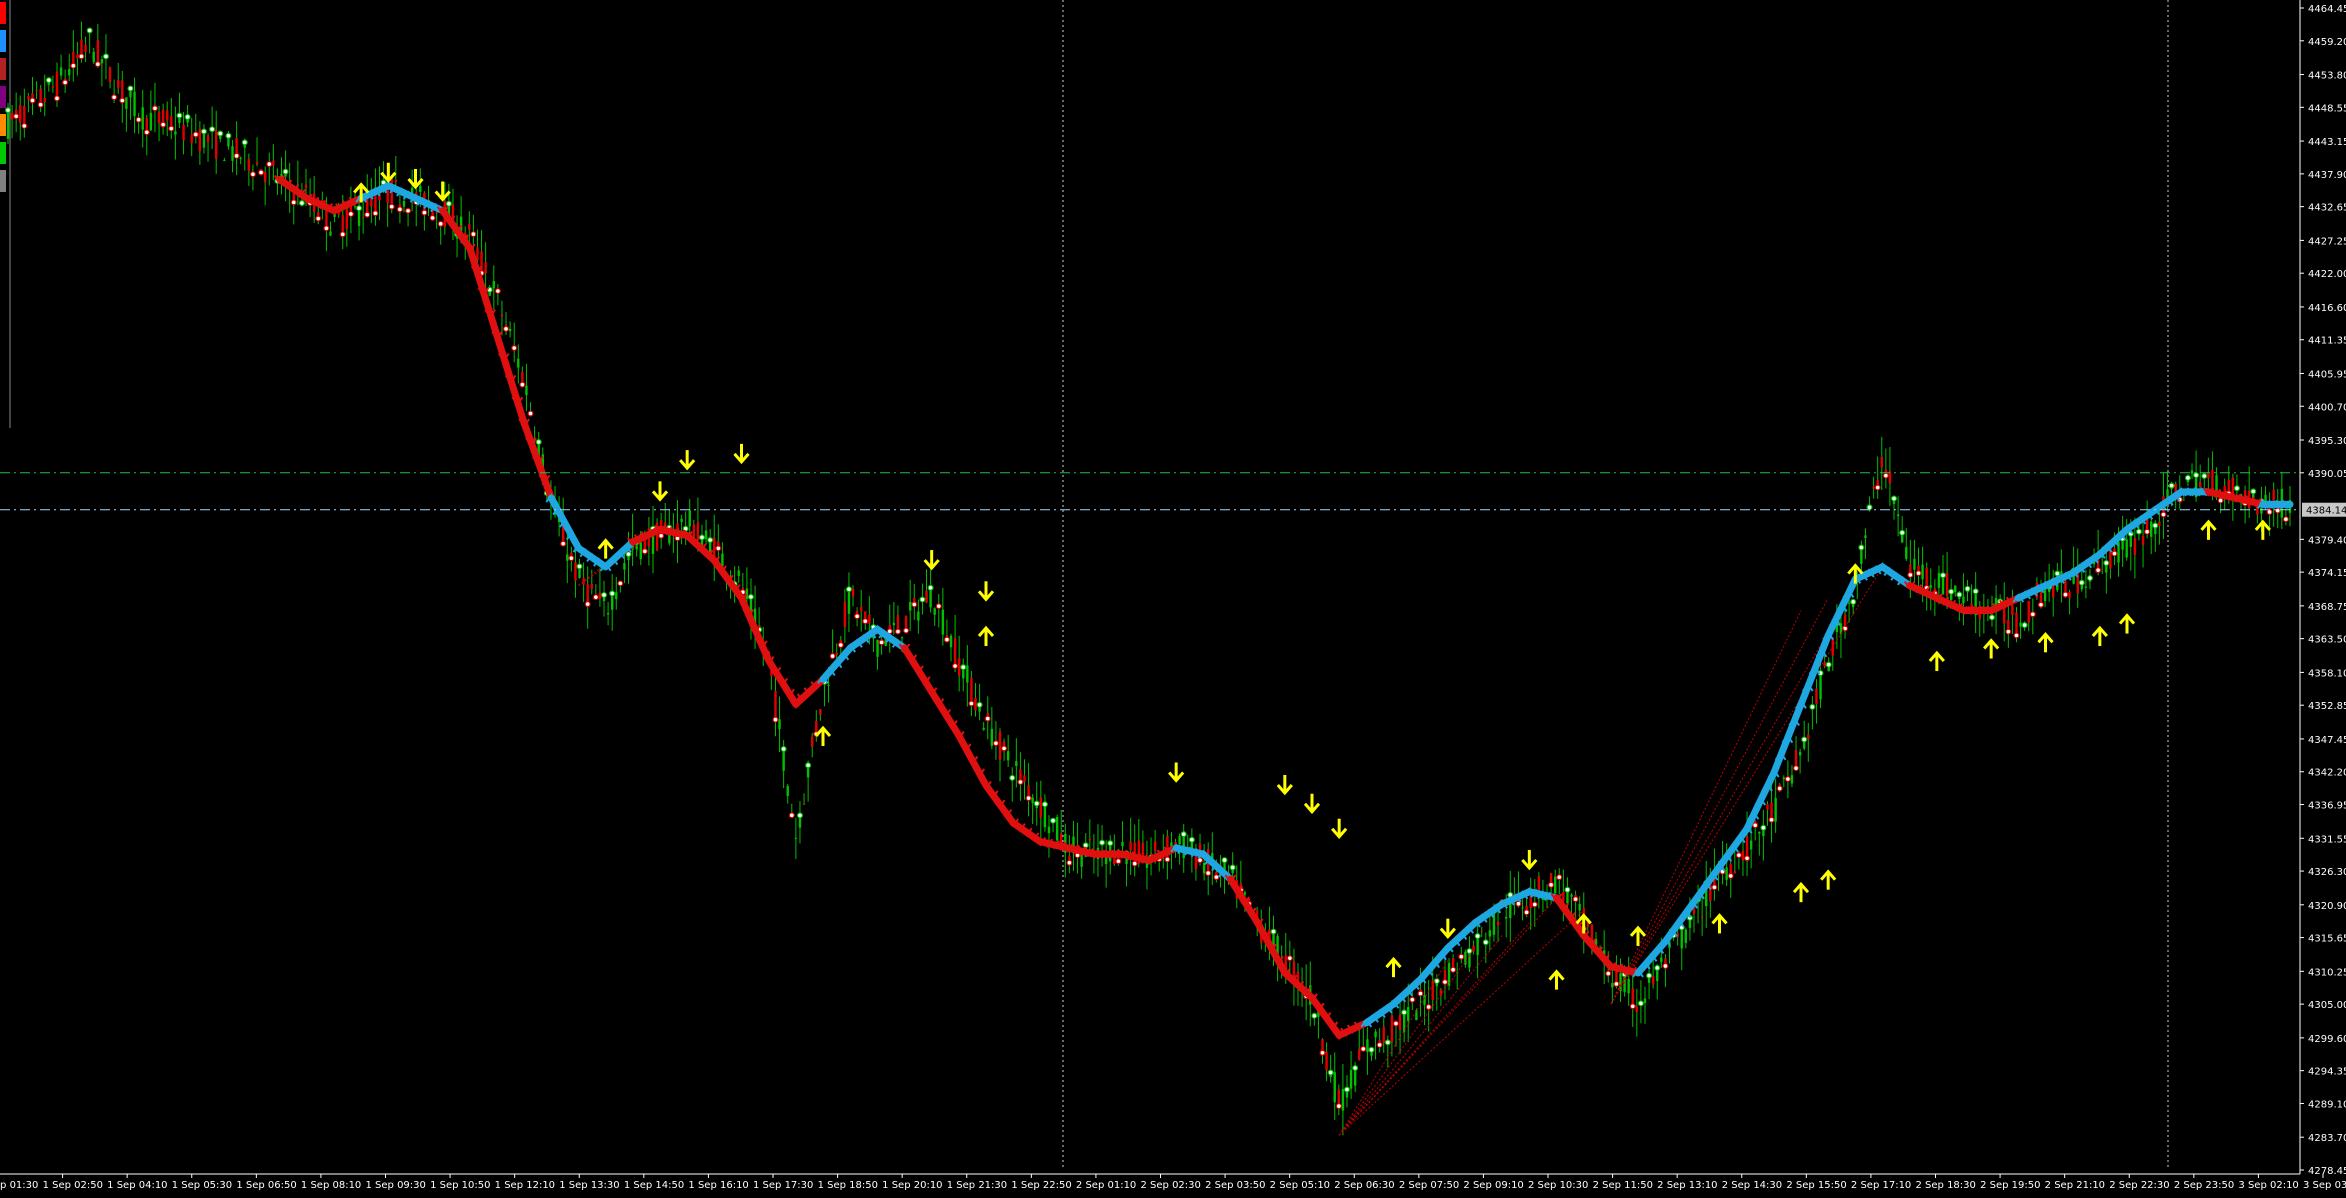 This screenshot has height=1198, width=2346. What do you see at coordinates (2327, 474) in the screenshot?
I see `price-tick-label: 4390.05` at bounding box center [2327, 474].